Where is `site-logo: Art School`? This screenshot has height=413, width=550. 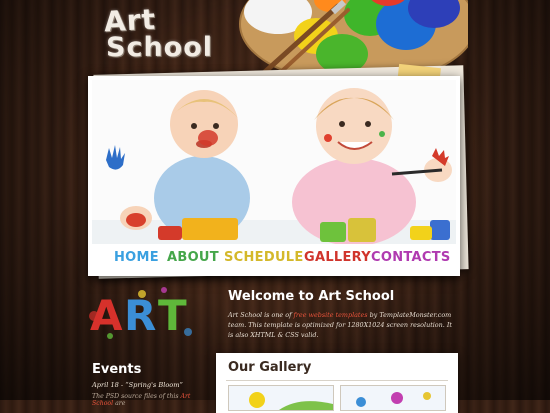 site-logo: Art School is located at coordinates (173, 37).